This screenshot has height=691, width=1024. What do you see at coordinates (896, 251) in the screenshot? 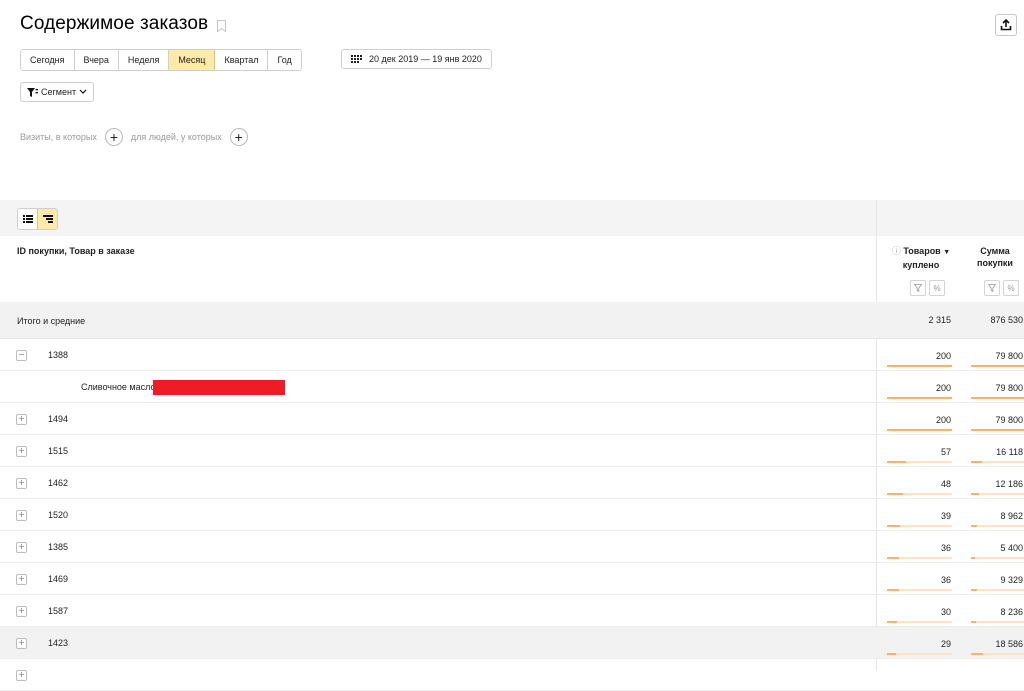
I see `info-icon: ⓘ` at bounding box center [896, 251].